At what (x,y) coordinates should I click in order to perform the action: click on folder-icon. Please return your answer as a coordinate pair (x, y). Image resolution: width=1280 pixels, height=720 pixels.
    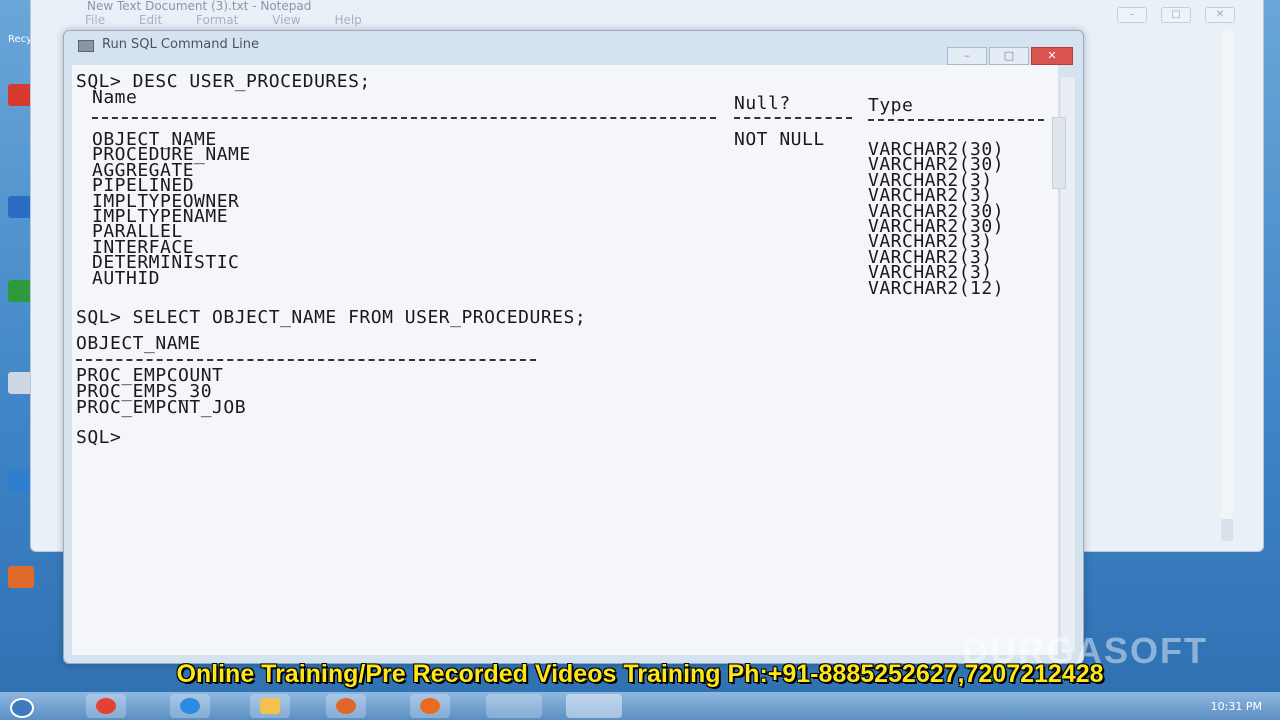
    Looking at the image, I should click on (270, 706).